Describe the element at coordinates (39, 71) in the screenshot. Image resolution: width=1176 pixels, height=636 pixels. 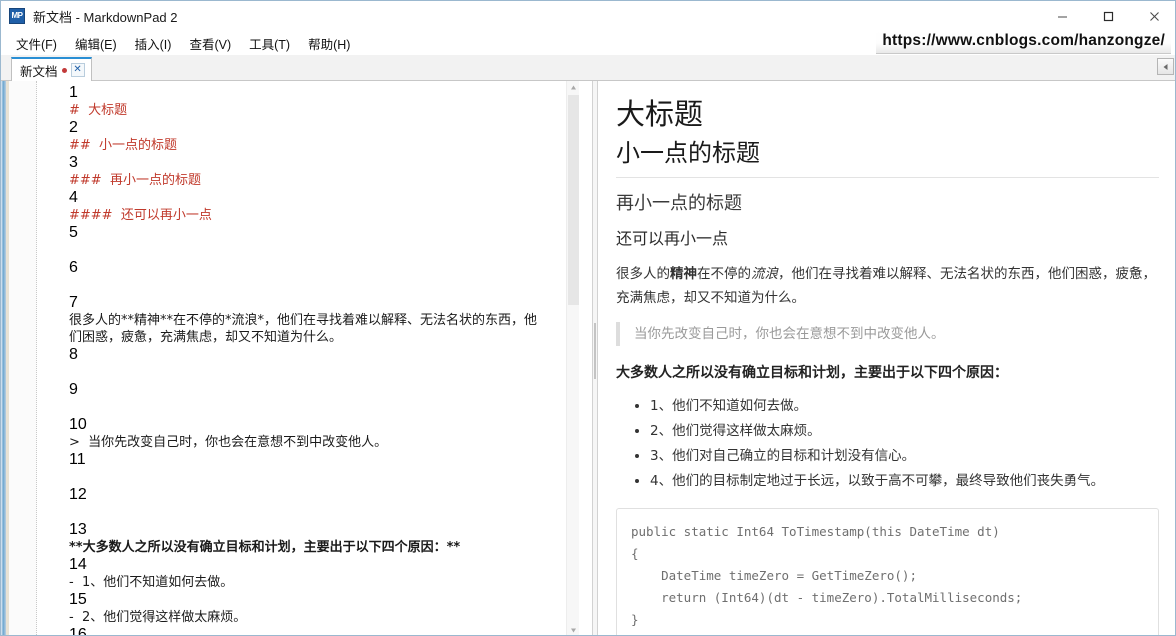
I see `tab-label: 新文档` at that location.